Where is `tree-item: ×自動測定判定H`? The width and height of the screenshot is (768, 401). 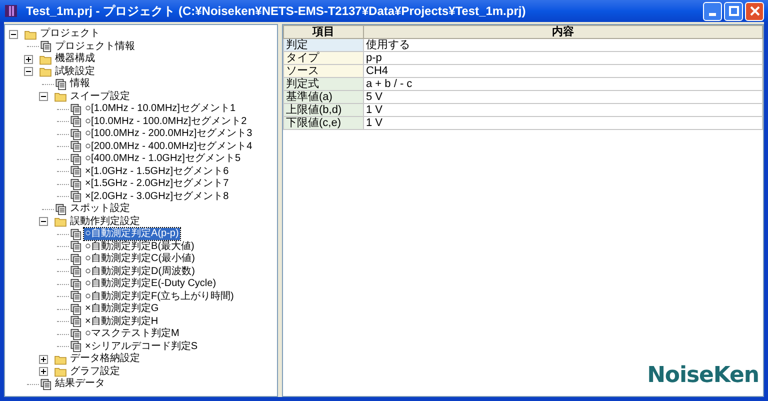 tree-item: ×自動測定判定H is located at coordinates (122, 322).